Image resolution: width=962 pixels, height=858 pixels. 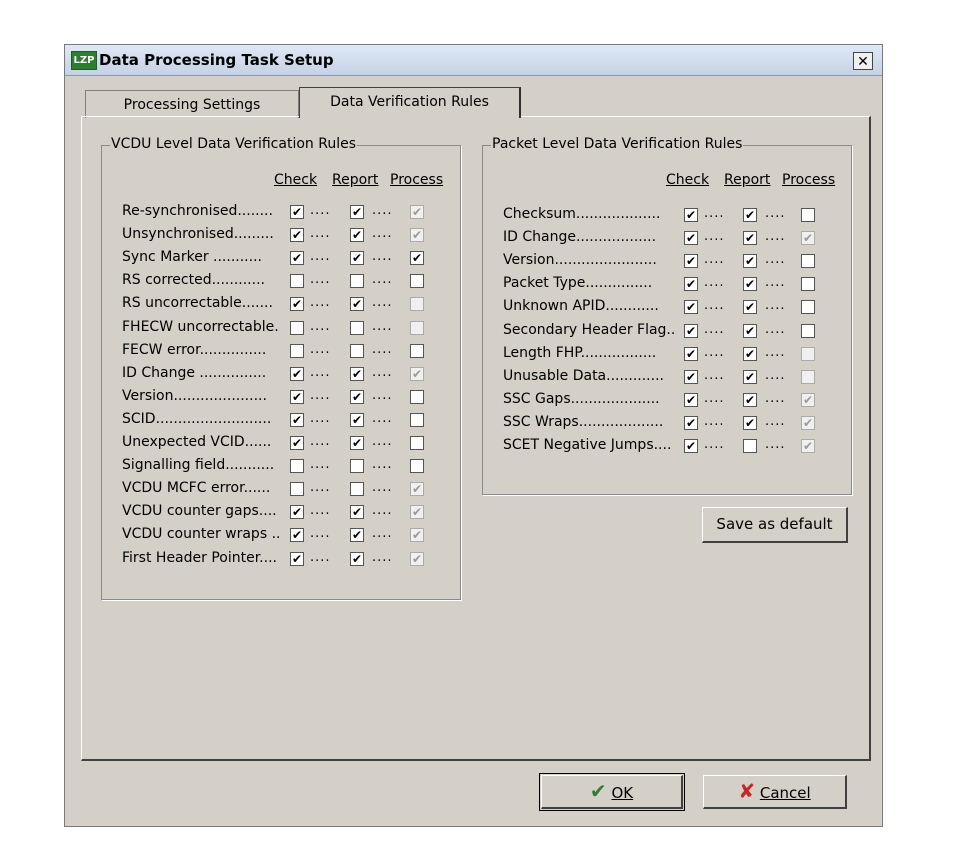 I want to click on packet-rule-label: Secondary Header Flag.., so click(x=589, y=329).